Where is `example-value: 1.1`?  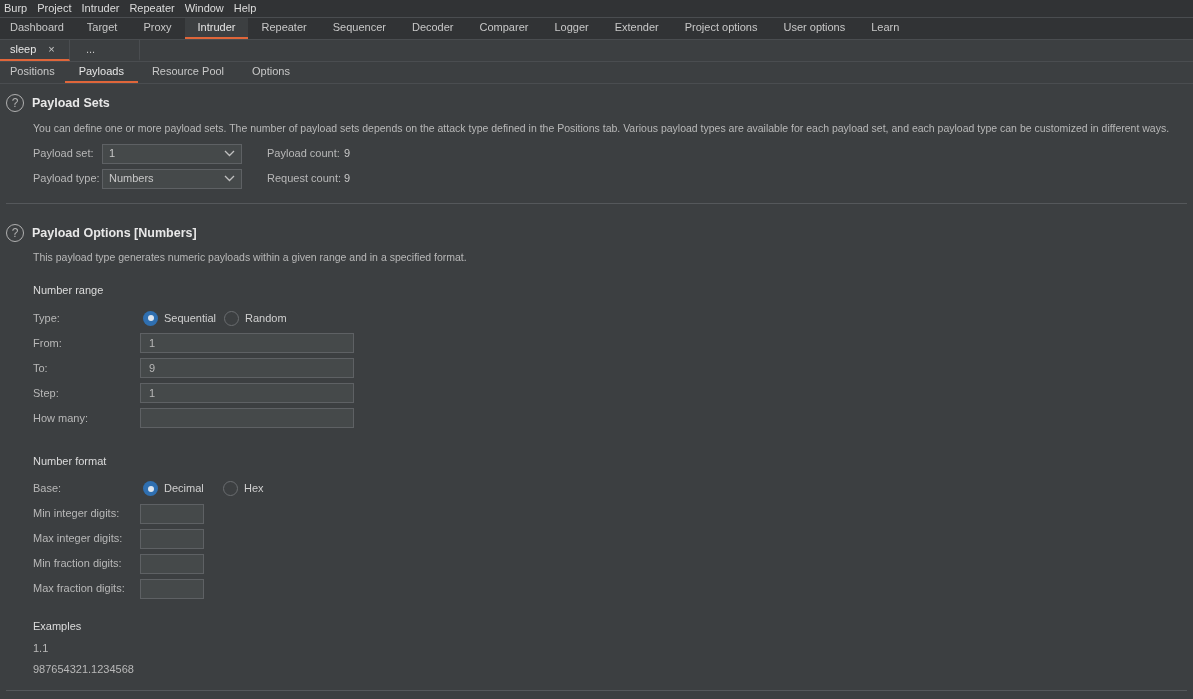 example-value: 1.1 is located at coordinates (41, 648).